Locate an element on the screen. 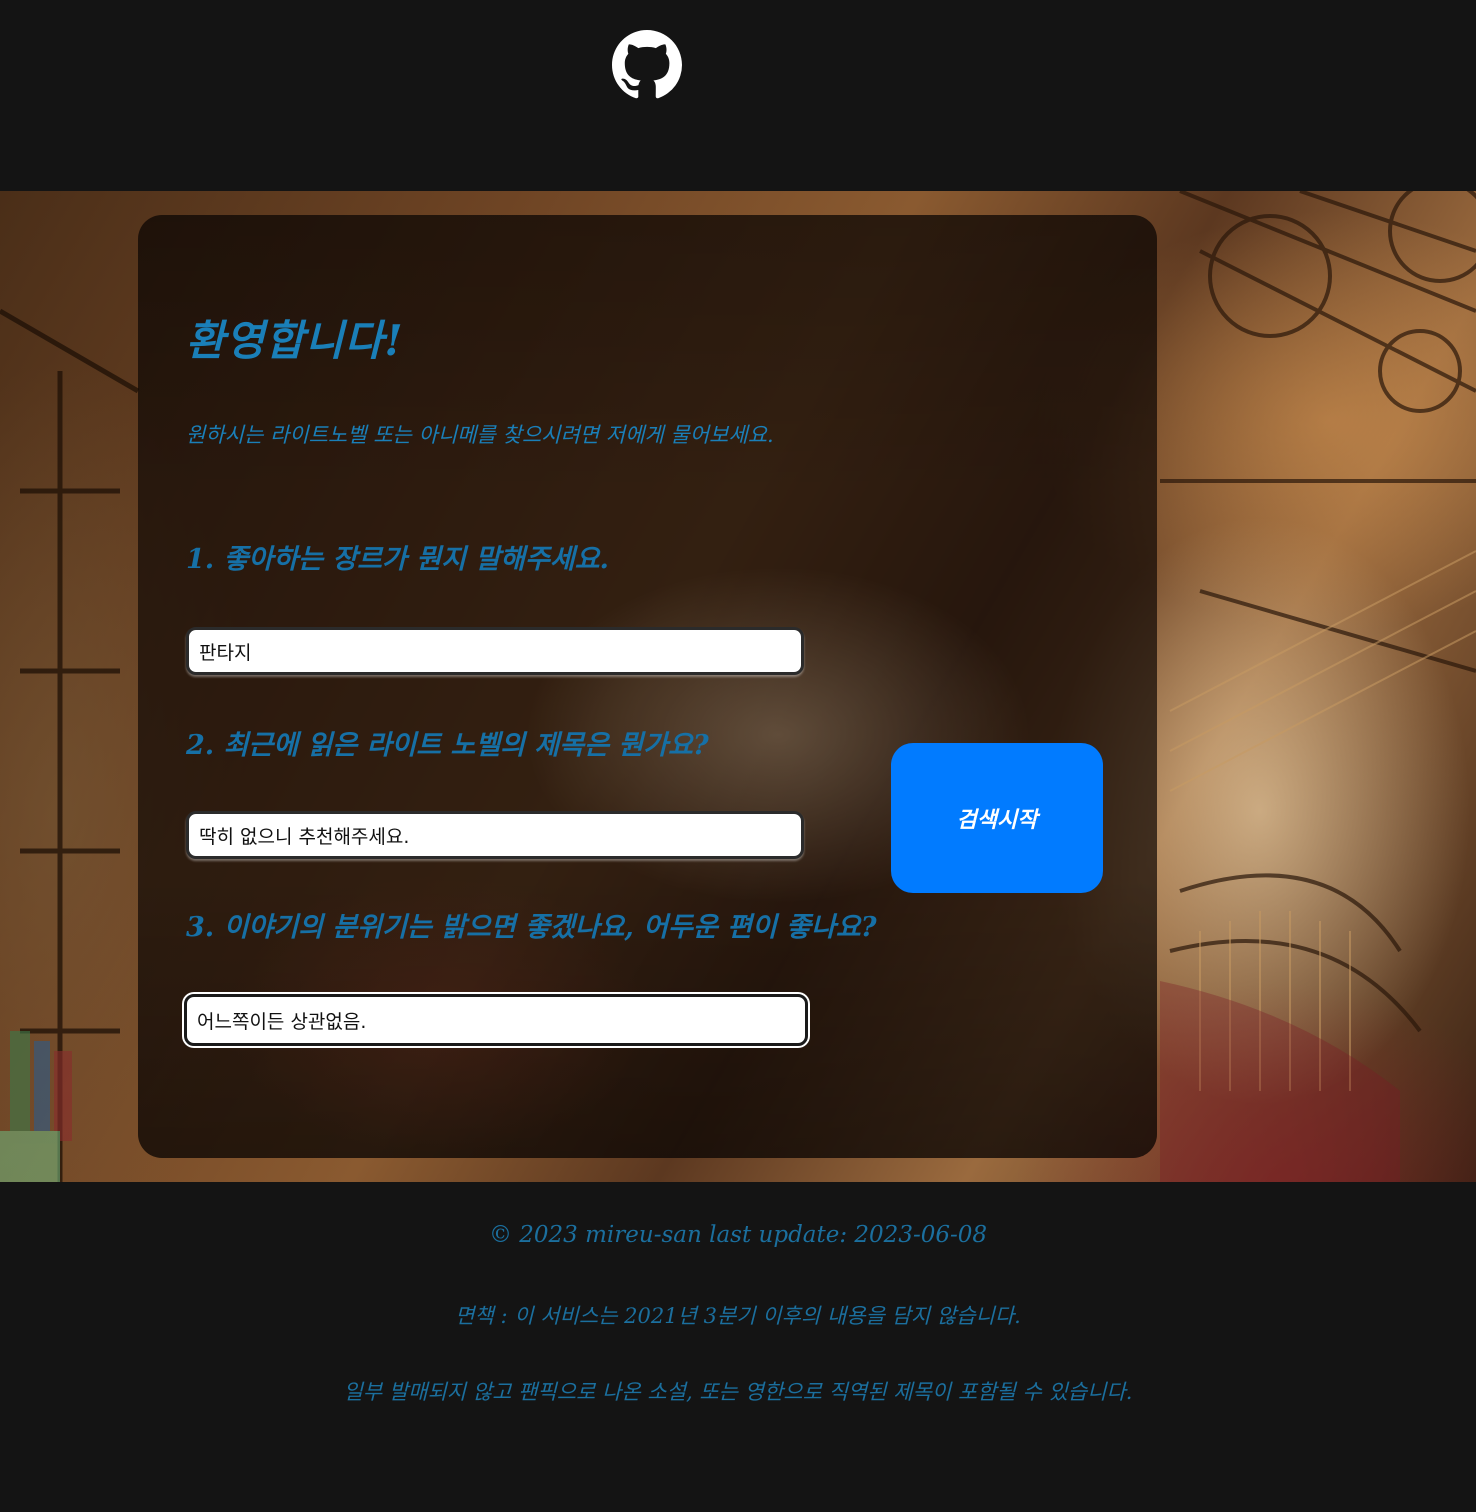  recent-title-input is located at coordinates (495, 835).